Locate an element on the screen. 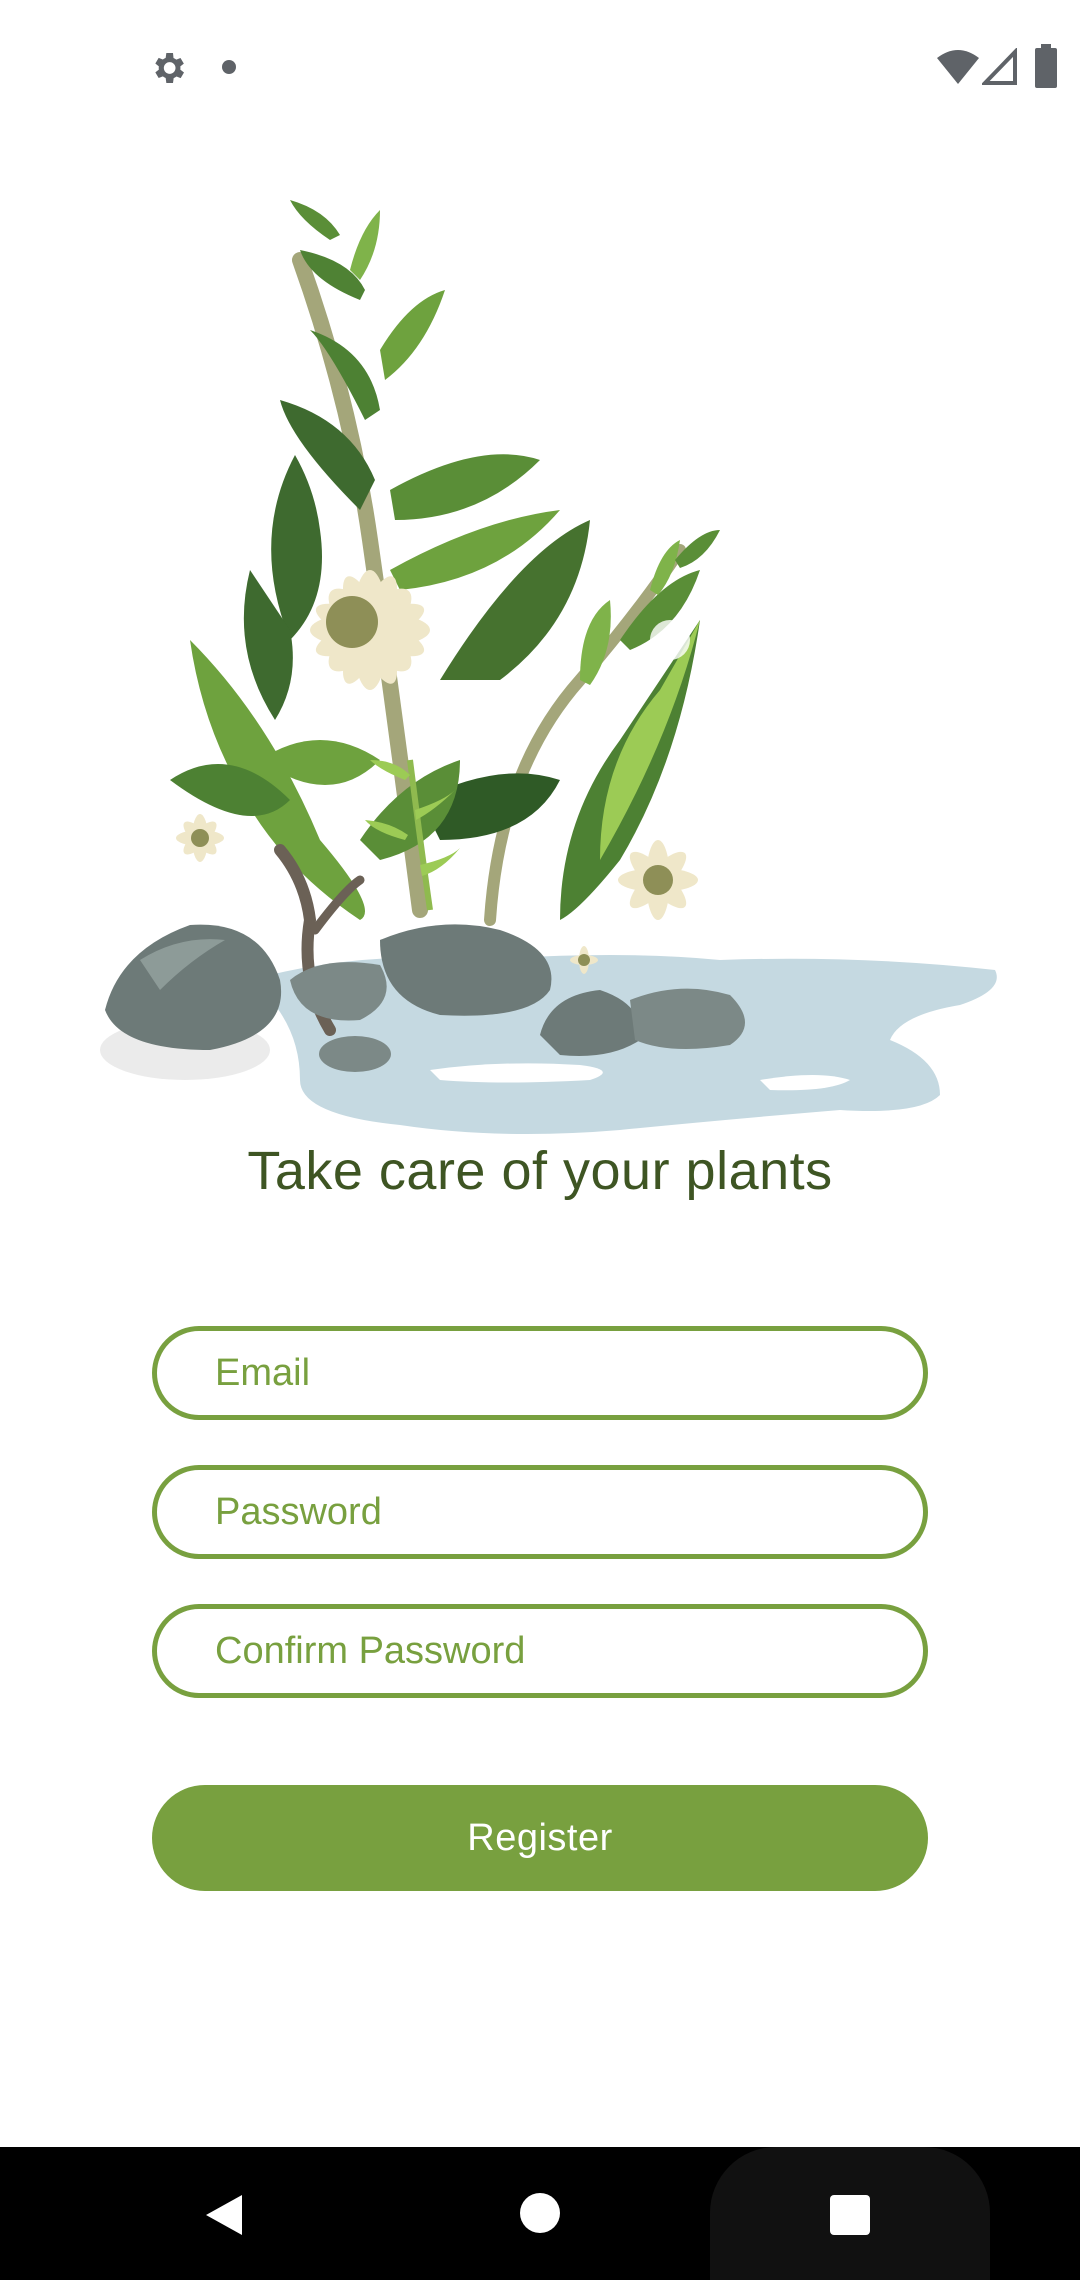 The height and width of the screenshot is (2280, 1080). wifi-icon is located at coordinates (958, 67).